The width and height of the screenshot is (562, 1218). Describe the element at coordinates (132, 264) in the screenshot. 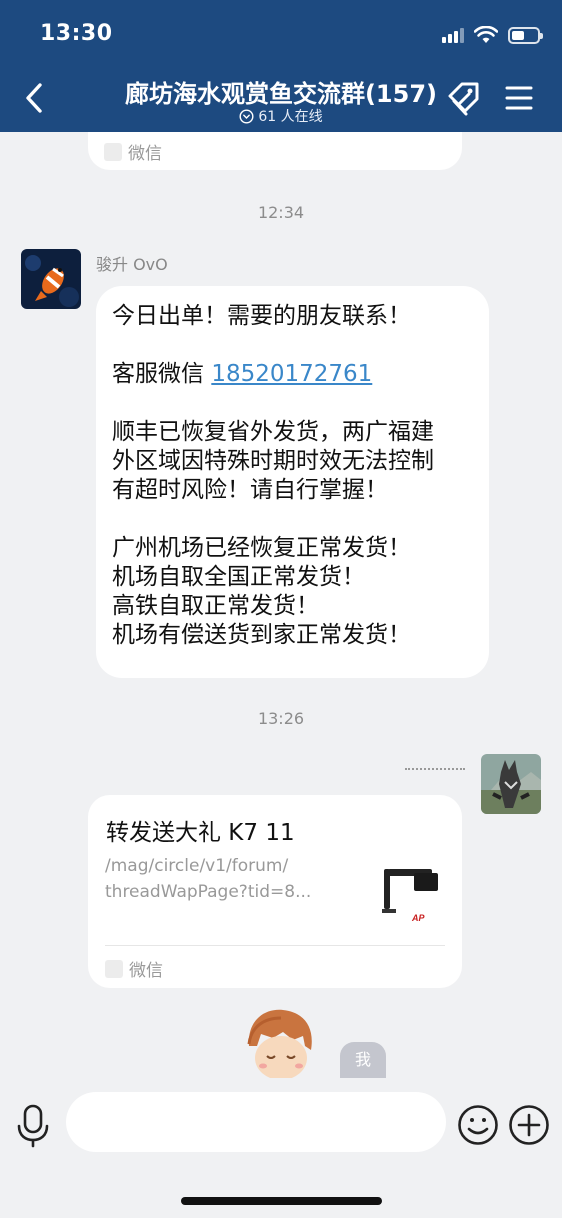

I see `sender-name: 骏升 OvO` at that location.